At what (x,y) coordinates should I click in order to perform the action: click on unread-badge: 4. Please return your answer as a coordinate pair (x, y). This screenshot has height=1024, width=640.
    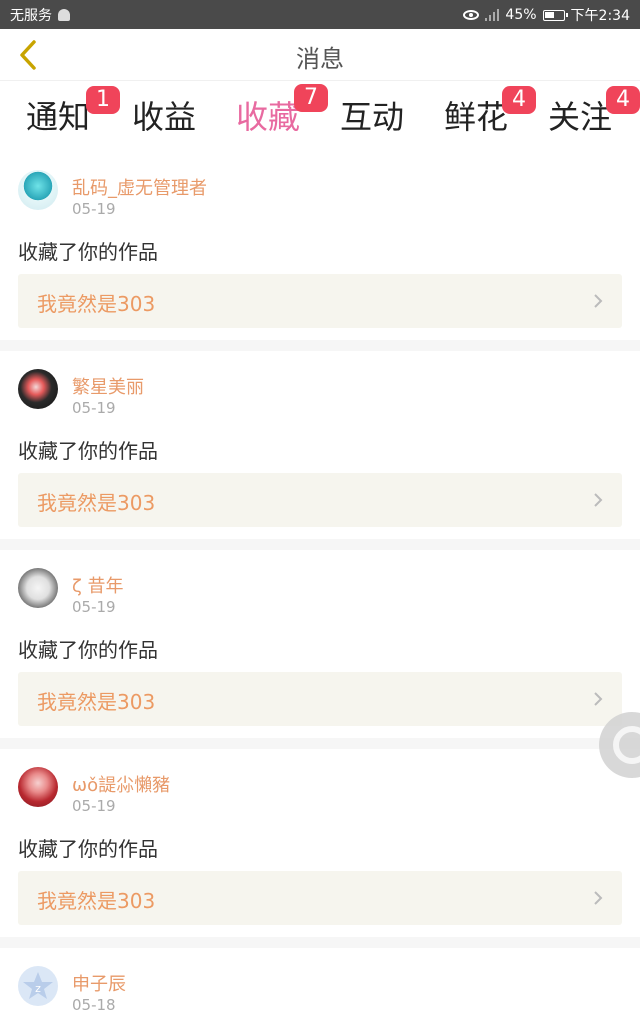
    Looking at the image, I should click on (623, 100).